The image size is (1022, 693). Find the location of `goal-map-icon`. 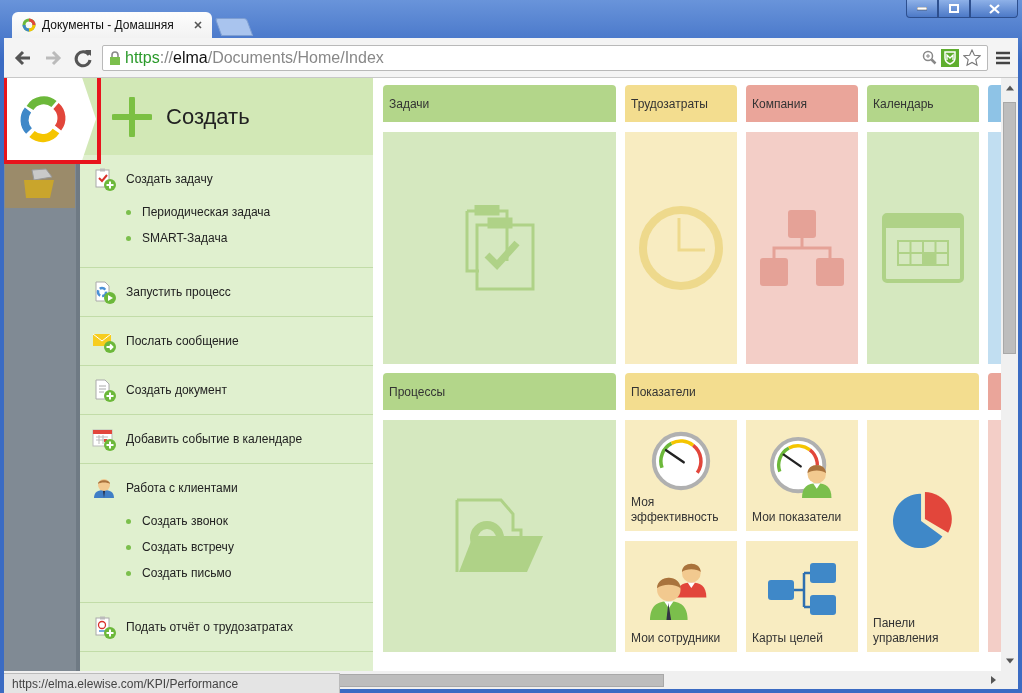

goal-map-icon is located at coordinates (802, 589).